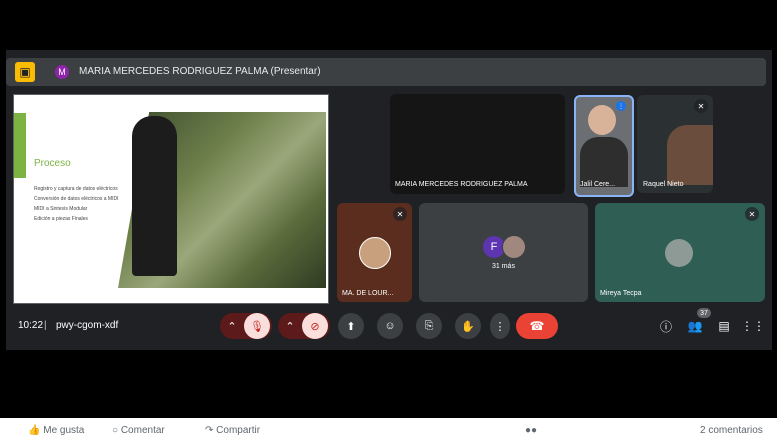 Image resolution: width=777 pixels, height=437 pixels. Describe the element at coordinates (621, 106) in the screenshot. I see `speaking-icon: ⋮` at that location.